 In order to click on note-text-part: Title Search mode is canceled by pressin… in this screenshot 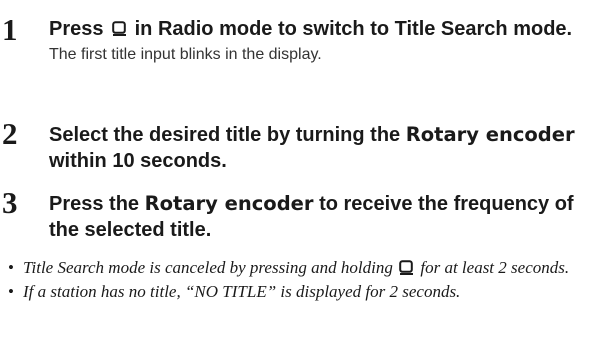, I will do `click(208, 267)`.